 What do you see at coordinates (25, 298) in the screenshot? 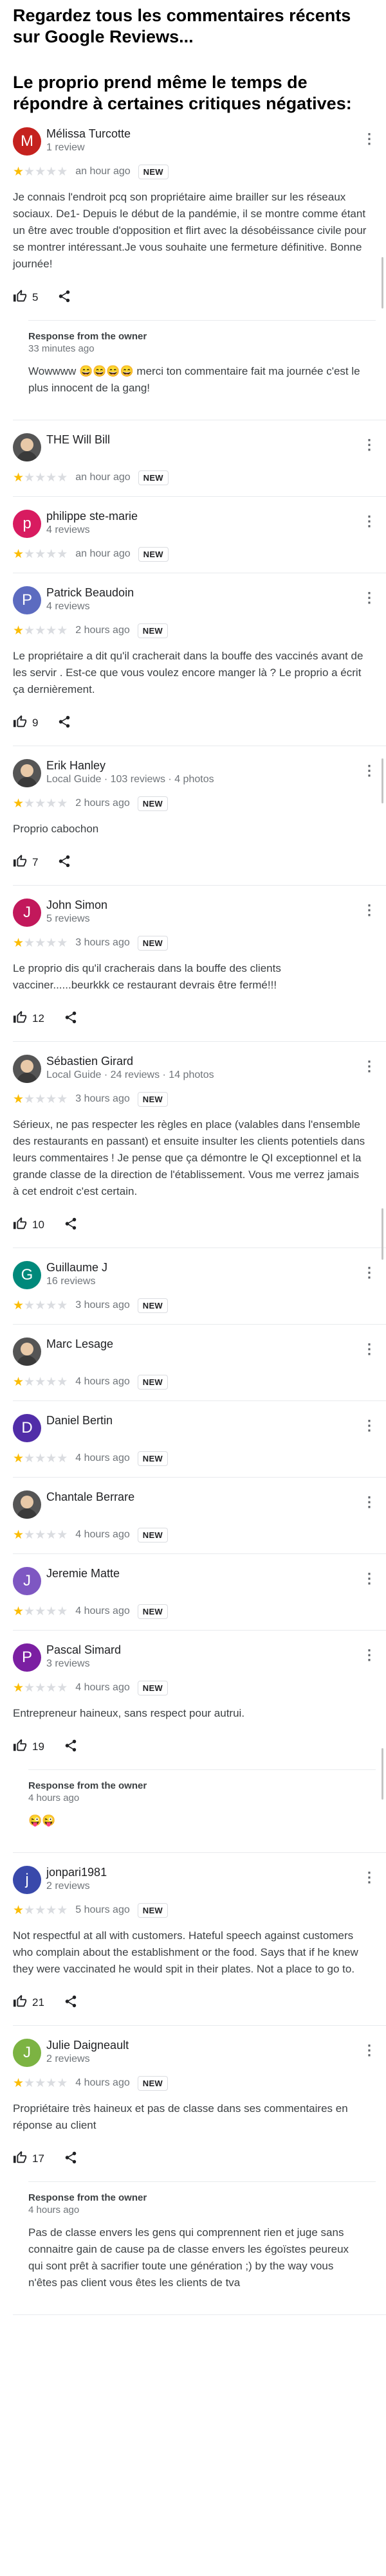
I see `like-button: 5` at bounding box center [25, 298].